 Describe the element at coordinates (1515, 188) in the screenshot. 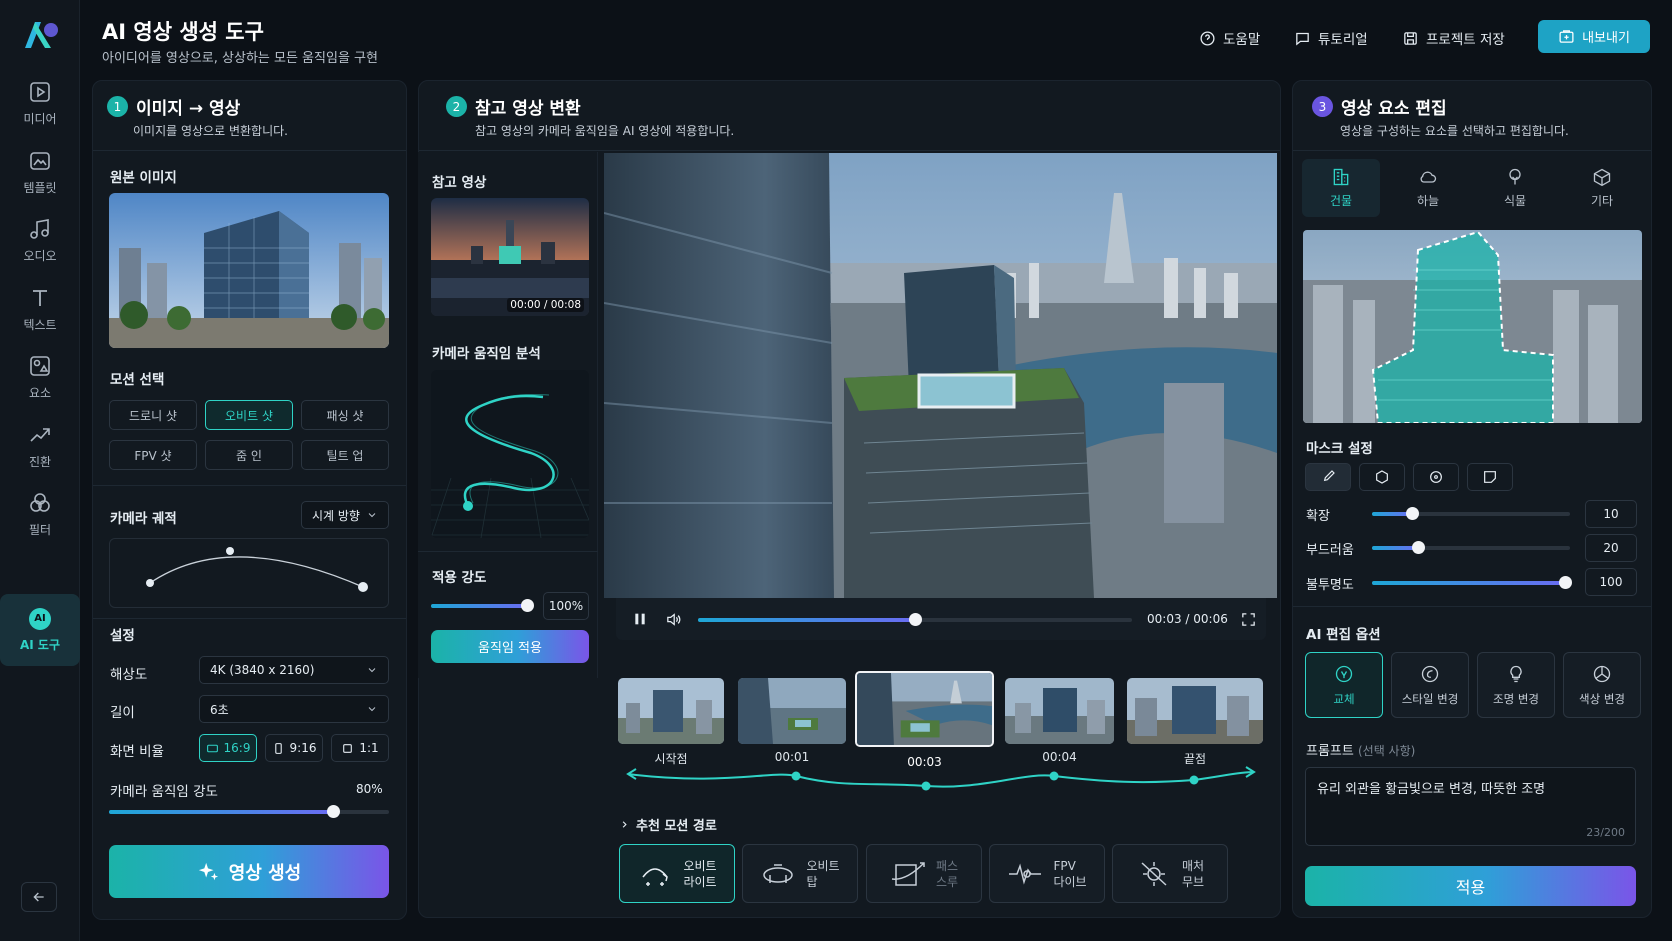

I see `tab-plant: 식물` at that location.